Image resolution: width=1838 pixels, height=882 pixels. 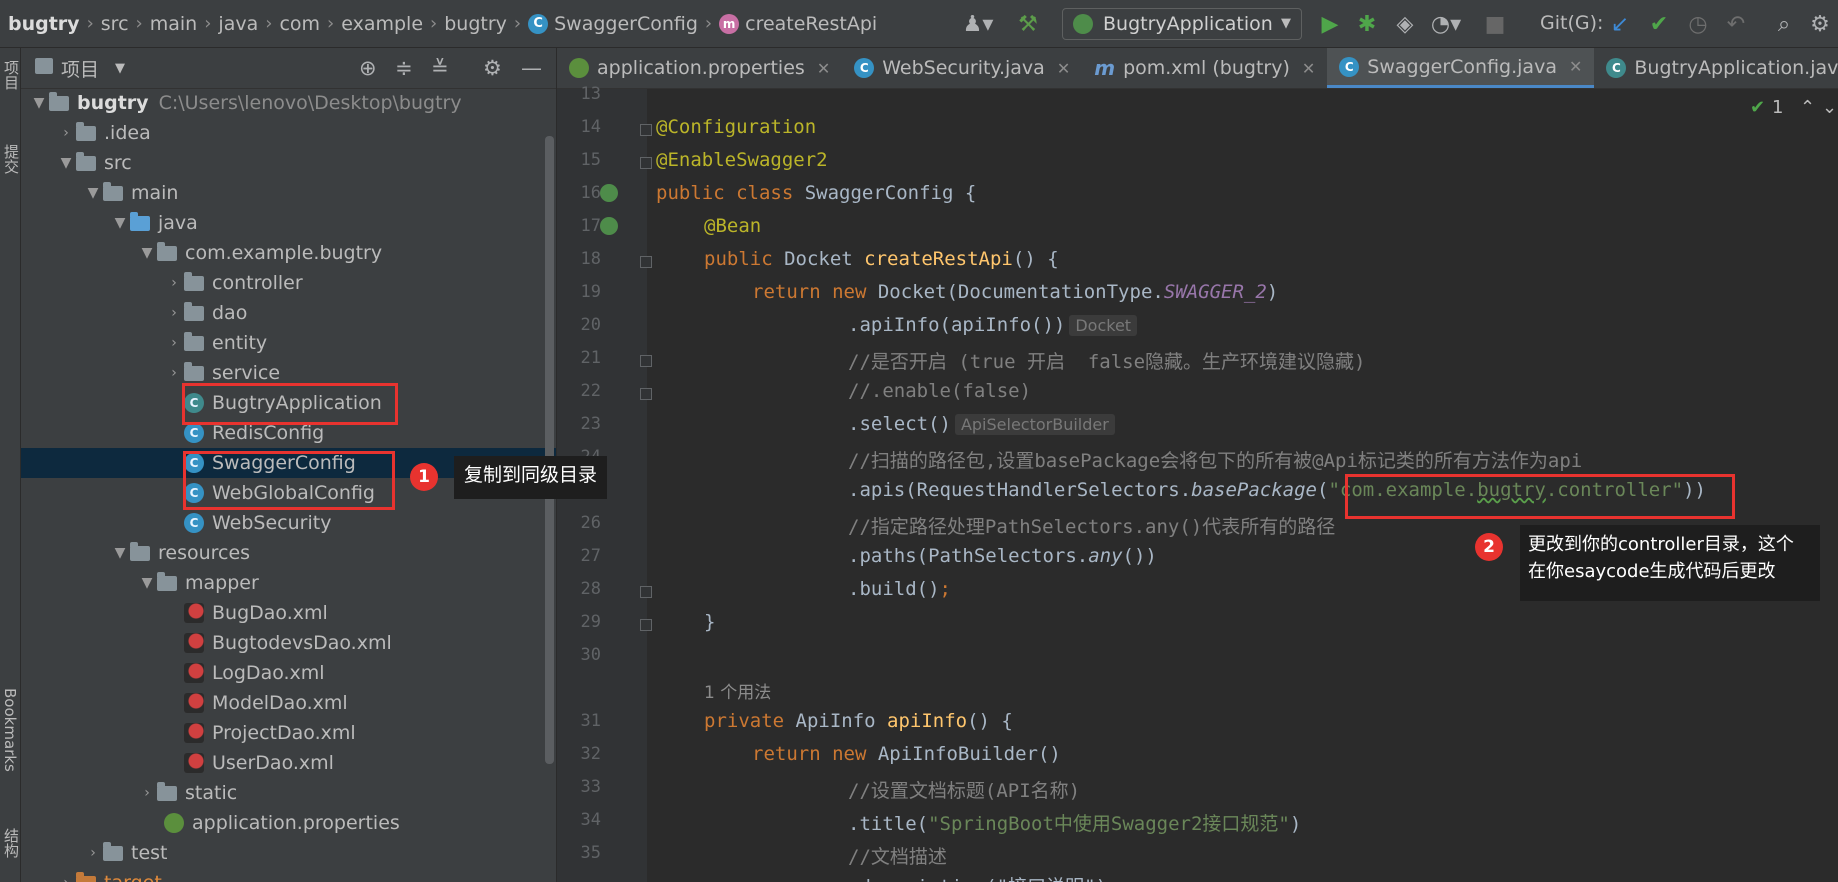 What do you see at coordinates (173, 24) in the screenshot?
I see `breadcrumb-main: main` at bounding box center [173, 24].